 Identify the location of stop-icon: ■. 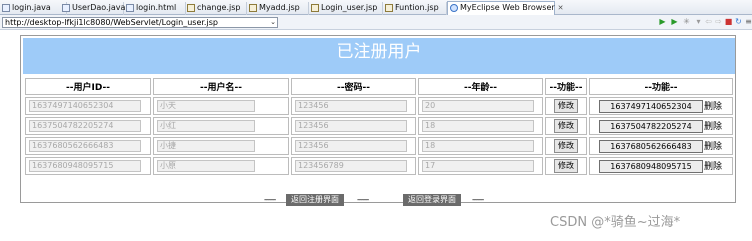
(728, 22).